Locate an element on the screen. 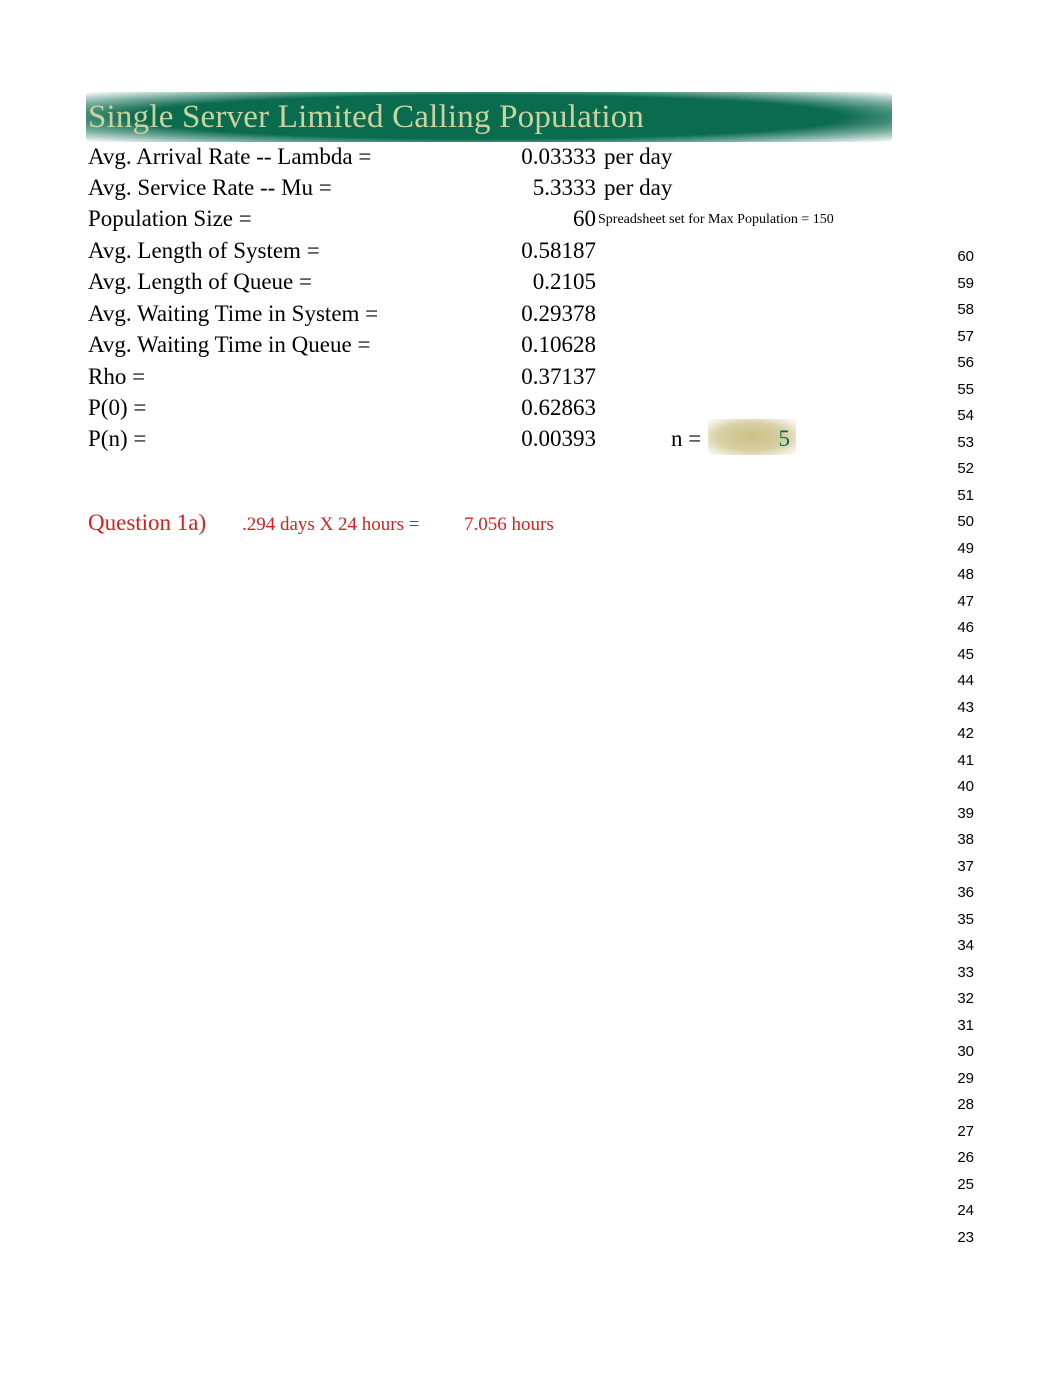  row-value: 0.03333 is located at coordinates (512, 156).